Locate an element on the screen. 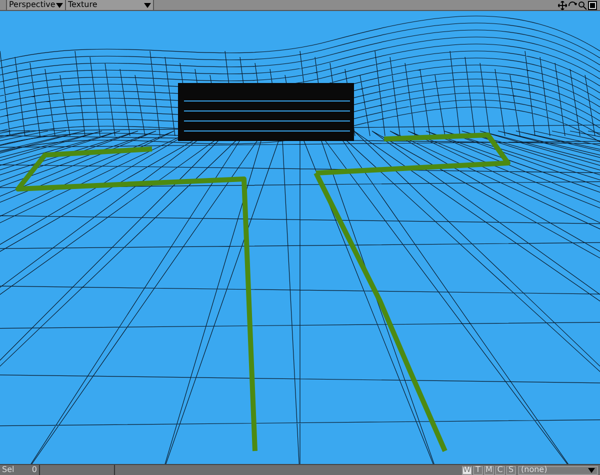 The image size is (600, 475). selection-count: 0 is located at coordinates (34, 470).